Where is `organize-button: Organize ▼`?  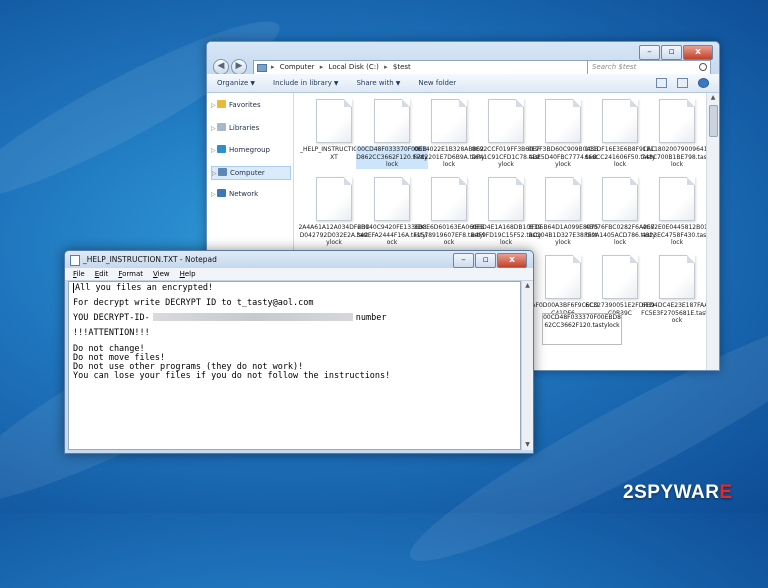
organize-button: Organize ▼ is located at coordinates (236, 83).